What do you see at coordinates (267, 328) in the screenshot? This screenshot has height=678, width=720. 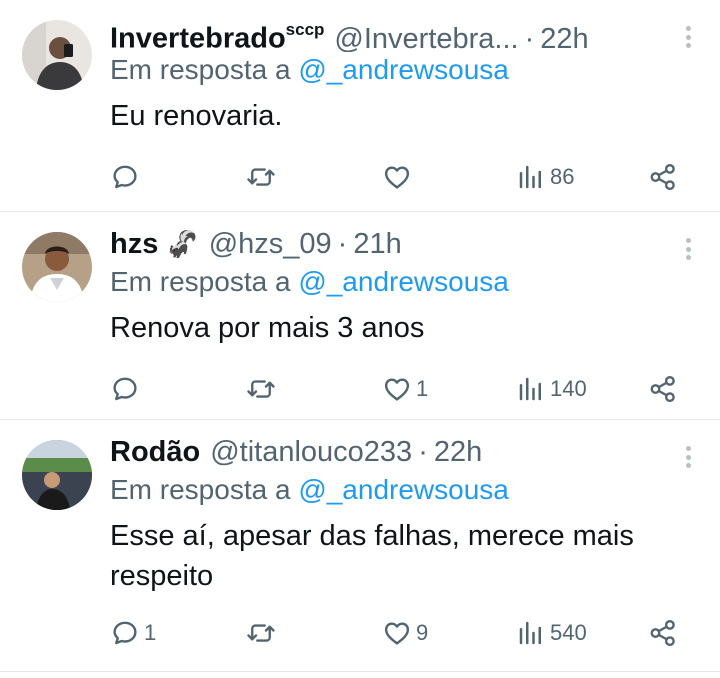 I see `tweet-text: Renova por mais 3 anos` at bounding box center [267, 328].